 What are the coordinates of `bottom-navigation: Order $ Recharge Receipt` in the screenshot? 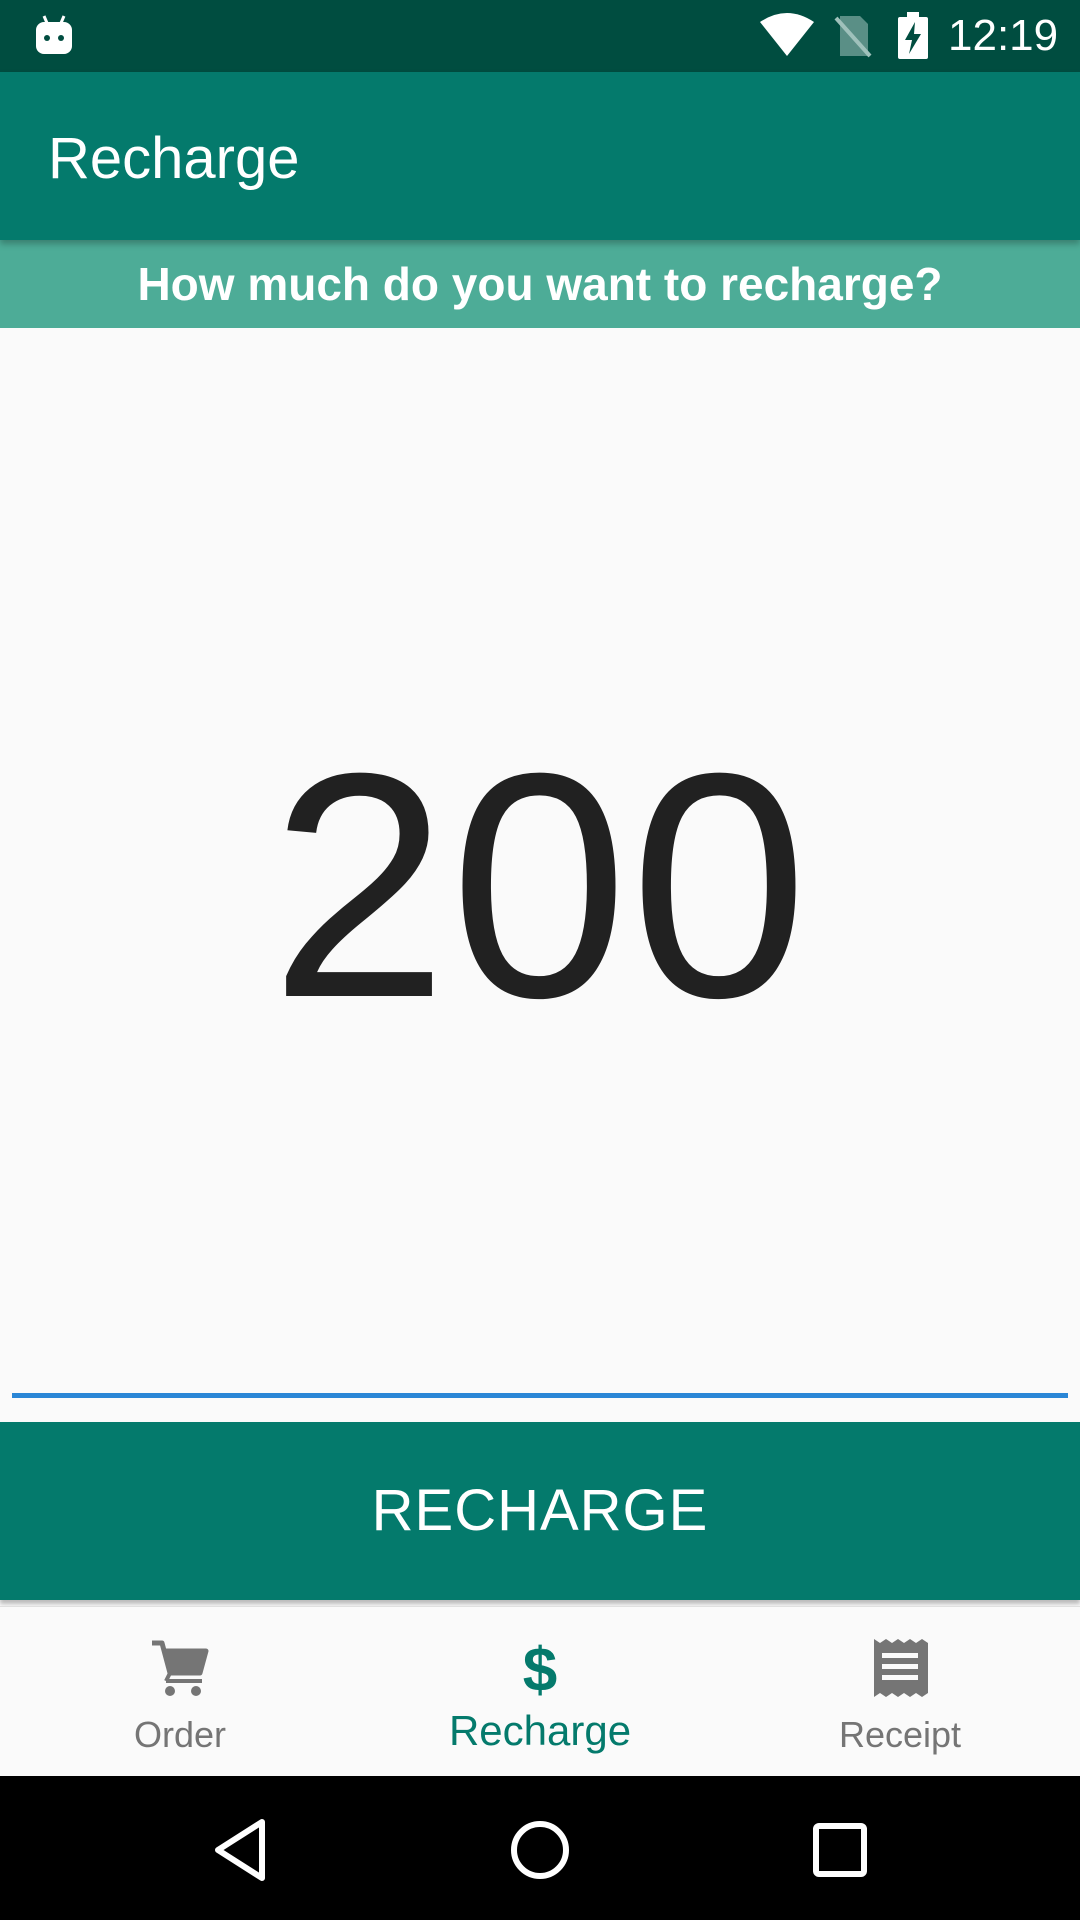 It's located at (540, 1691).